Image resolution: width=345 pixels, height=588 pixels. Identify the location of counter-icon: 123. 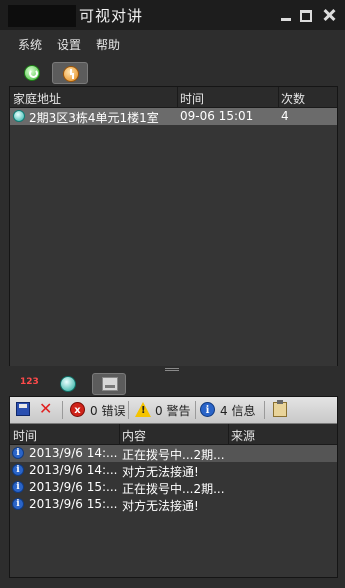
(29, 382).